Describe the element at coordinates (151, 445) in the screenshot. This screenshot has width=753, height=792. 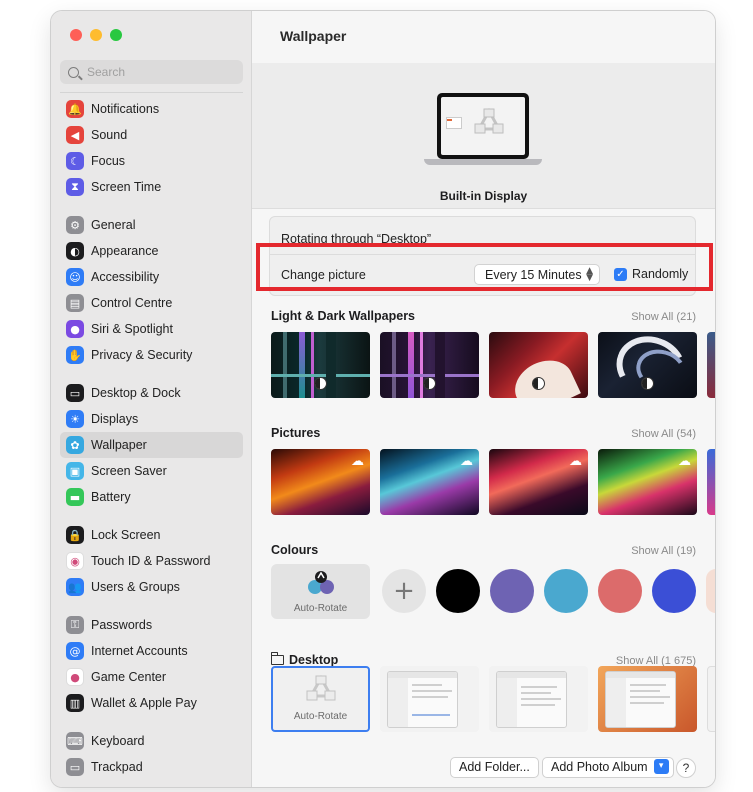
I see `sidebar-item-wallpaper: ✿ Wallpaper` at that location.